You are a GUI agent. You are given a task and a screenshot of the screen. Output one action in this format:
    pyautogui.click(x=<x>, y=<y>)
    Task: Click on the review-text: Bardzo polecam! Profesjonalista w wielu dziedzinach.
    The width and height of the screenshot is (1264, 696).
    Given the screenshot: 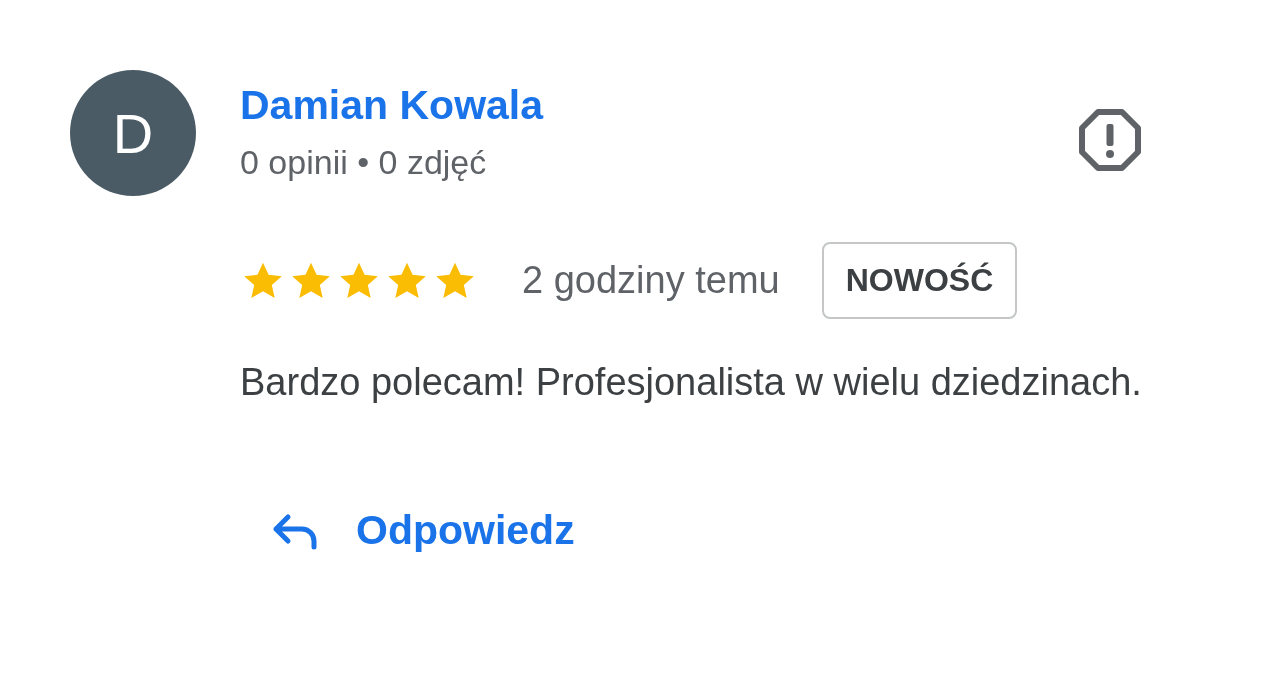 What is the action you would take?
    pyautogui.click(x=691, y=382)
    